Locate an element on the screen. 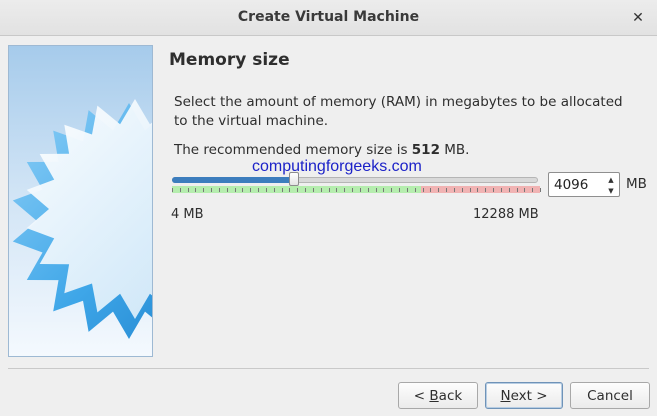 The height and width of the screenshot is (416, 657). starburst-icon is located at coordinates (82, 219).